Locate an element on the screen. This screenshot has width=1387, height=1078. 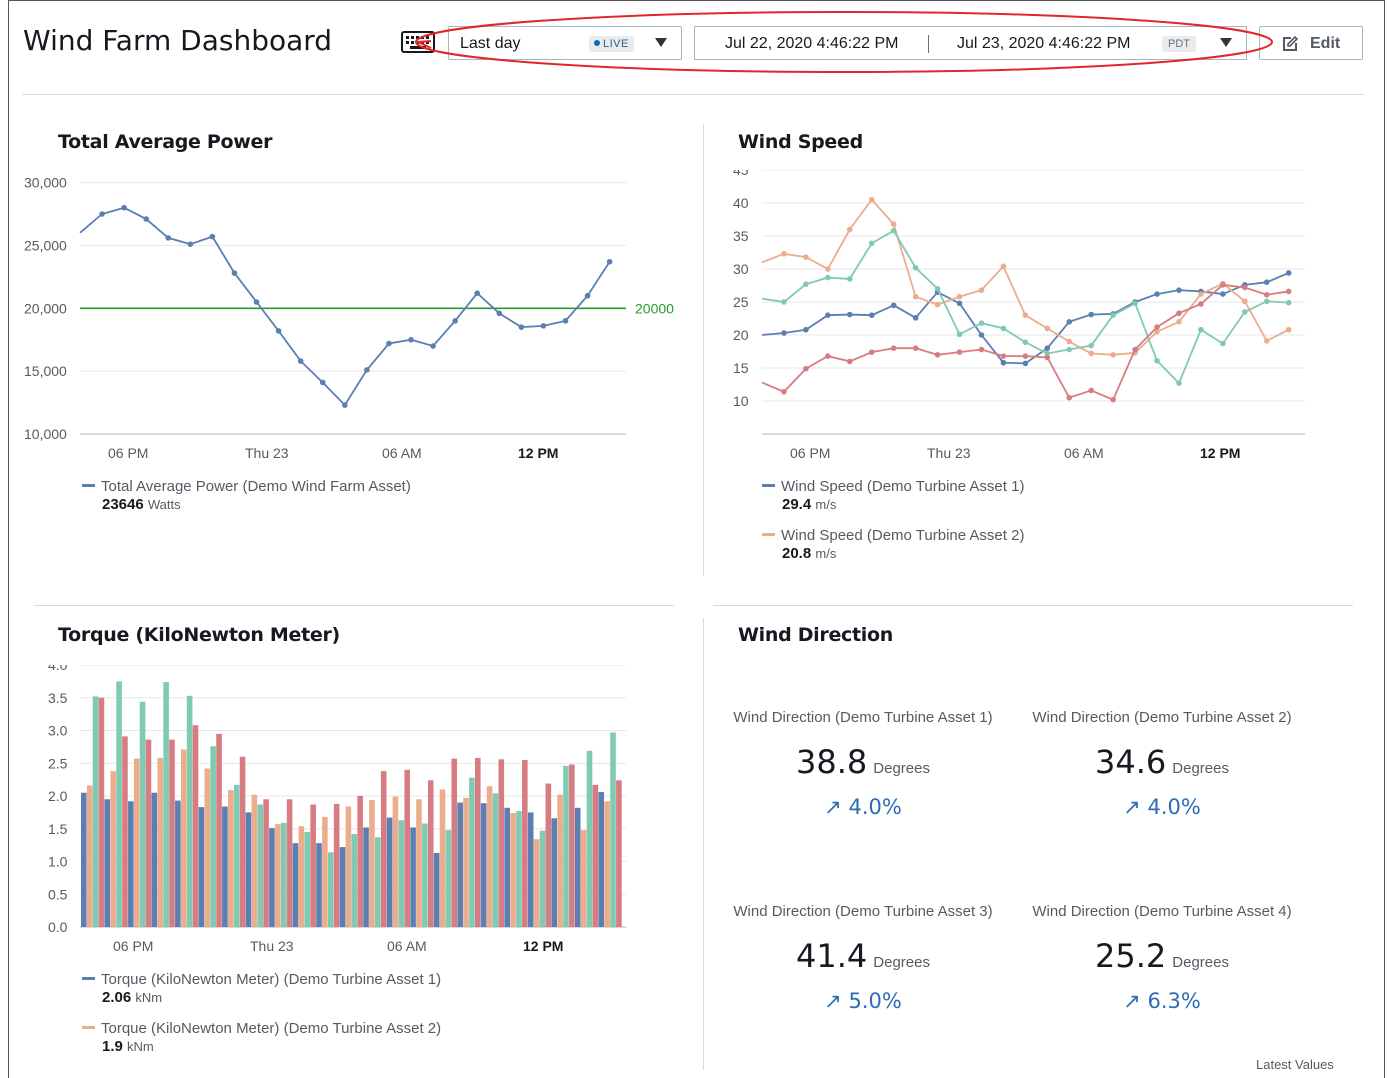
kpi-value-number: 25.2 is located at coordinates (1131, 956).